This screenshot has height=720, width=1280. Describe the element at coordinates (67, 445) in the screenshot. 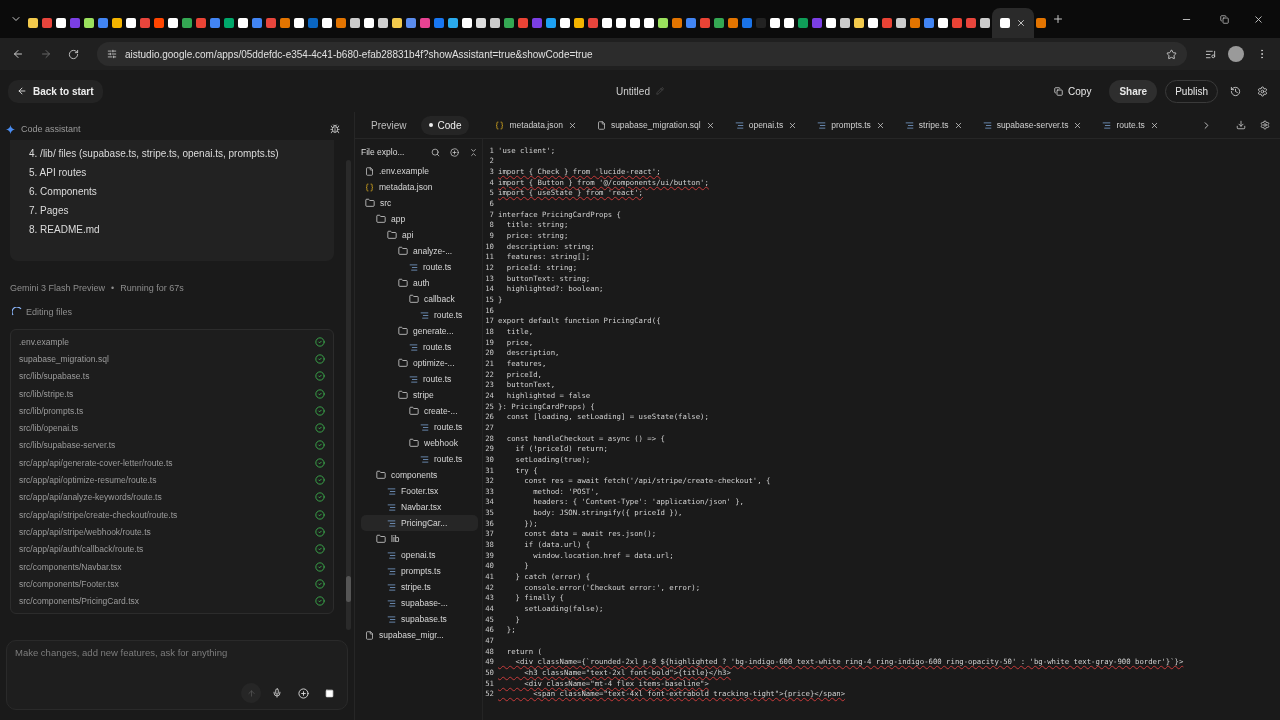

I see `edited-file-name: src/lib/supabase-server.ts` at that location.